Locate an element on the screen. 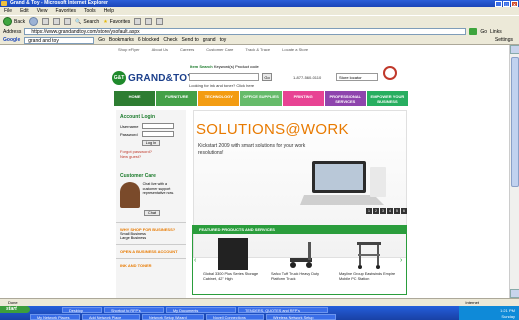  tab-home: HOME is located at coordinates (135, 98).